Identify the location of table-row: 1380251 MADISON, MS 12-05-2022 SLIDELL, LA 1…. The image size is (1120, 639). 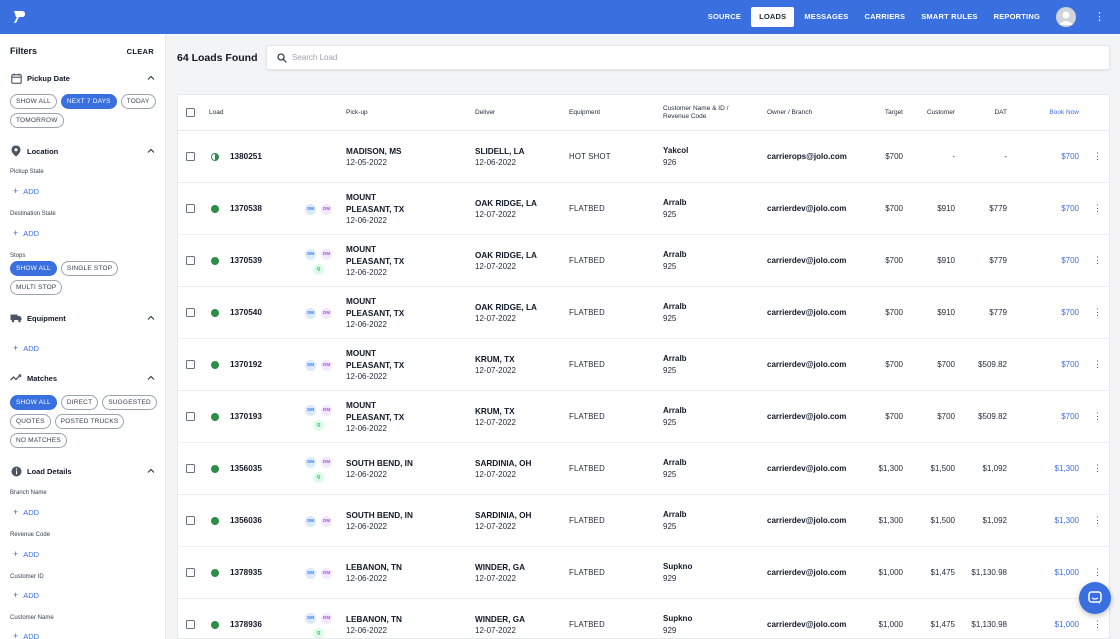
(643, 157).